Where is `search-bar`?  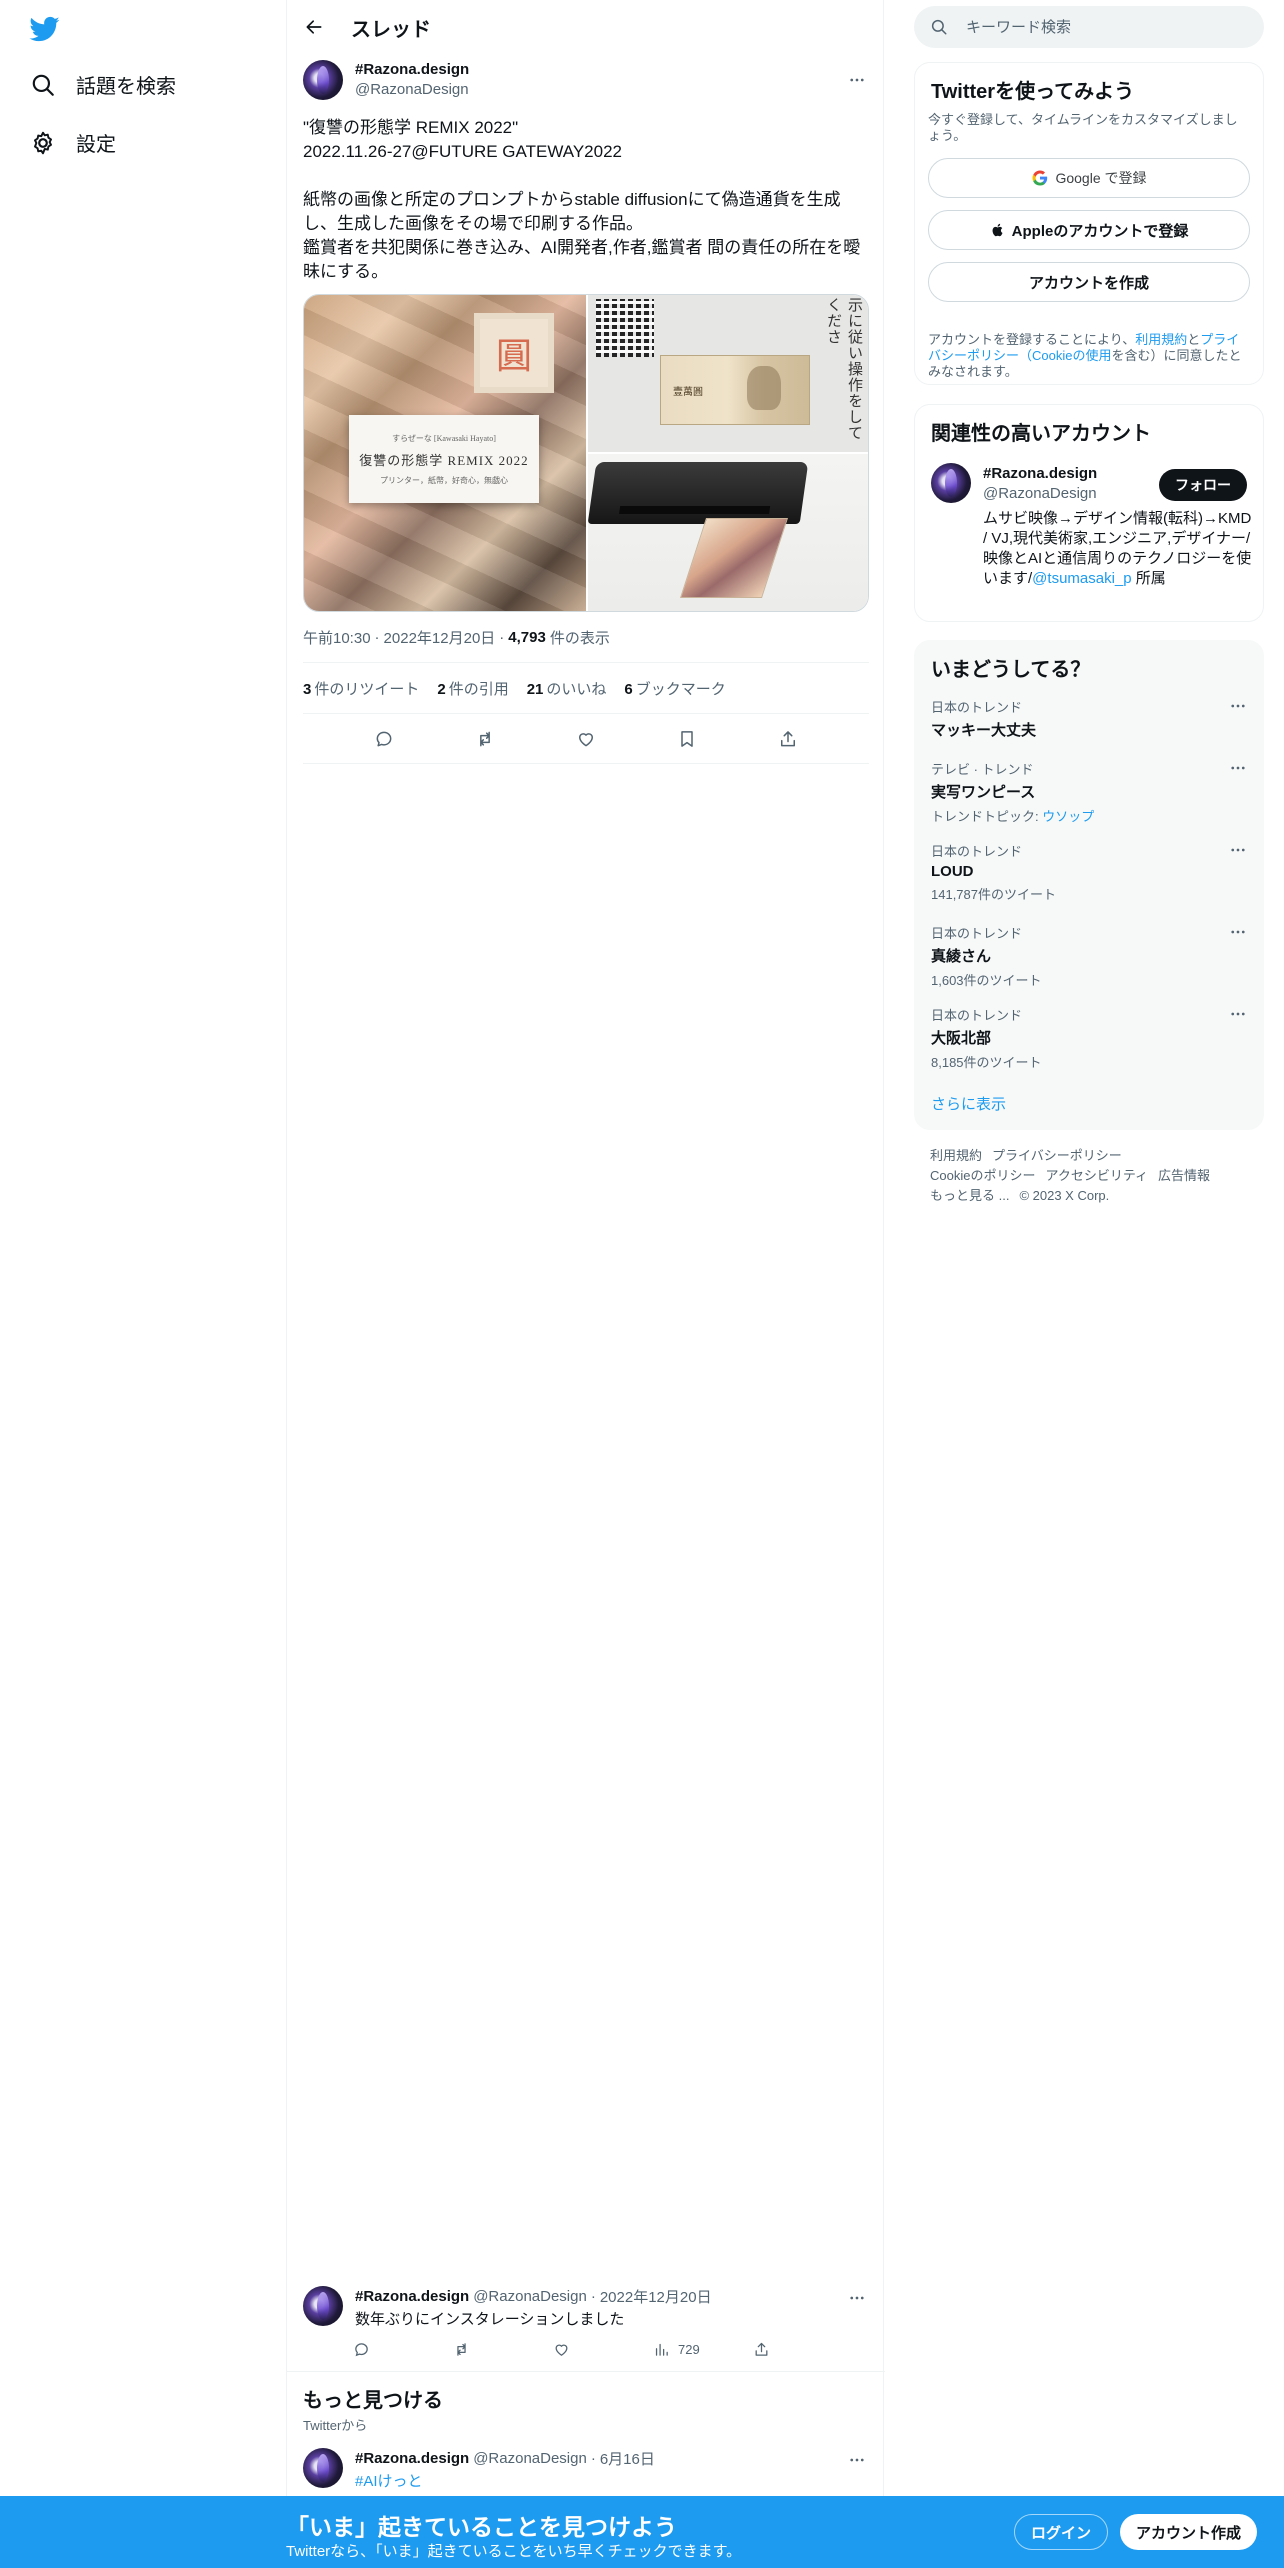
search-bar is located at coordinates (1089, 27).